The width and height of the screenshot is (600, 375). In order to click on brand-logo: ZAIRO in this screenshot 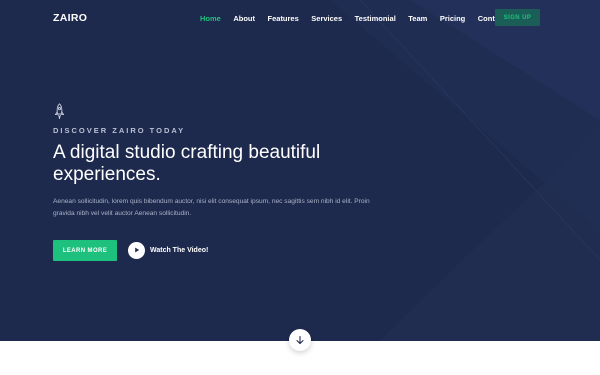, I will do `click(70, 18)`.